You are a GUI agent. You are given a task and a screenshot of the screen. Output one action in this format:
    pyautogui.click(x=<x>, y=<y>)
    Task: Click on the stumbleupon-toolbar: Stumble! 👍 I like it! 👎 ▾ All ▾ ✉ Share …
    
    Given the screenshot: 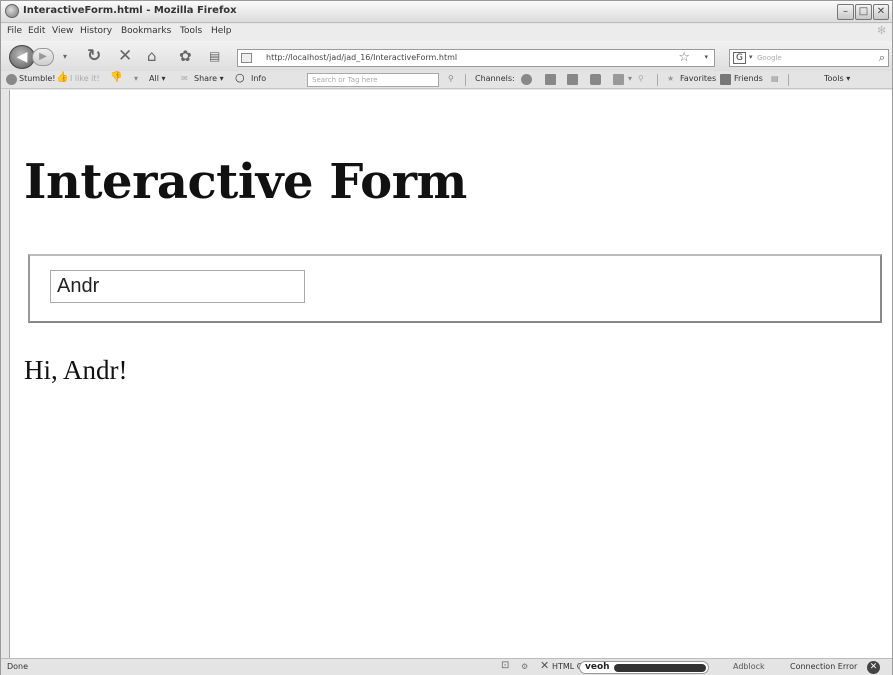 What is the action you would take?
    pyautogui.click(x=446, y=80)
    